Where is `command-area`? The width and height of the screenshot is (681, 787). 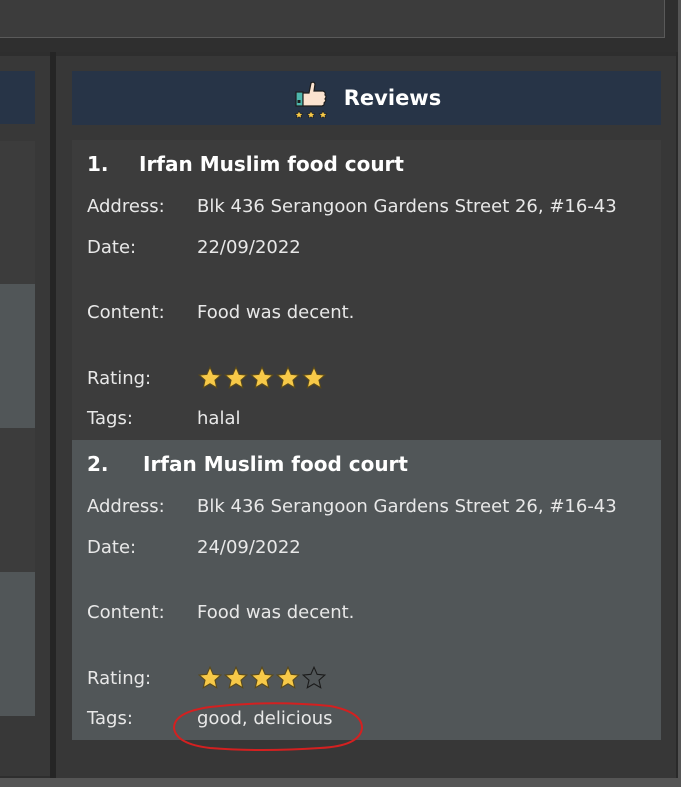 command-area is located at coordinates (340, 26).